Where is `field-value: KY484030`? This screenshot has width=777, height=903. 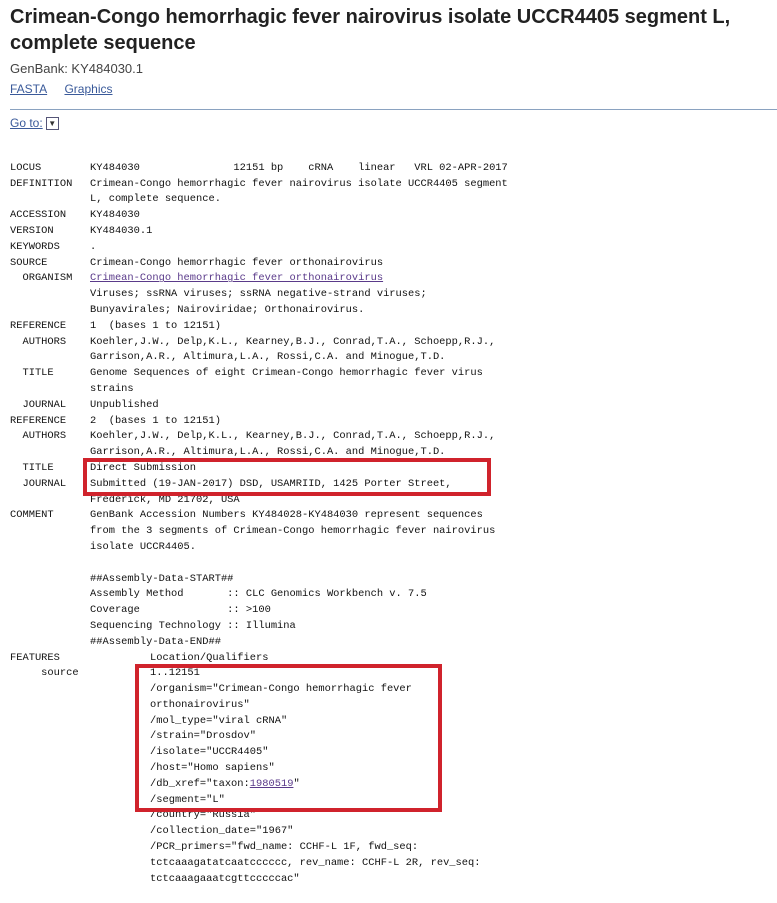 field-value: KY484030 is located at coordinates (115, 215).